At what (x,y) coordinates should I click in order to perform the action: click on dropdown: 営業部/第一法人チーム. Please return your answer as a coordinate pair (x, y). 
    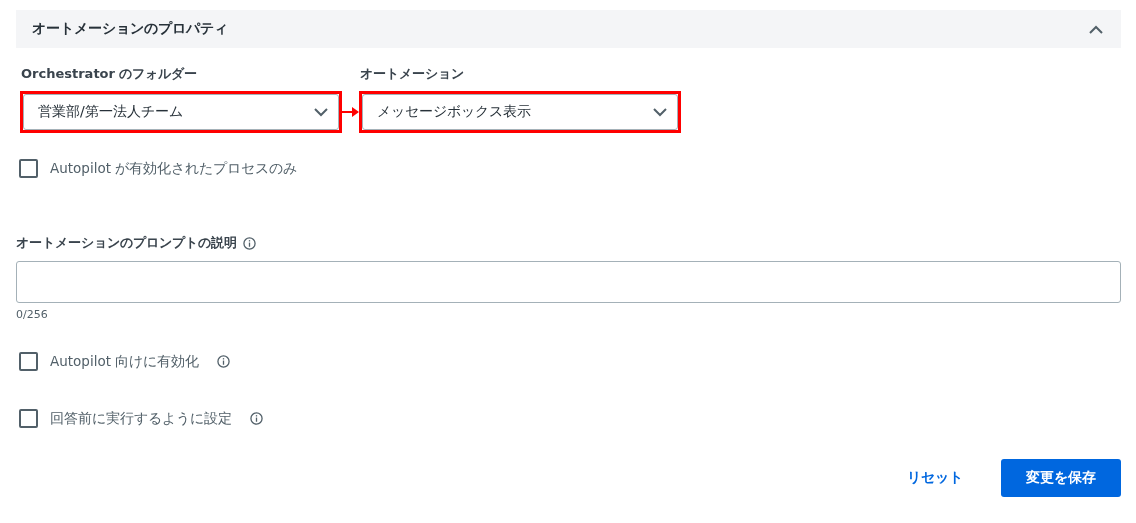
    Looking at the image, I should click on (181, 112).